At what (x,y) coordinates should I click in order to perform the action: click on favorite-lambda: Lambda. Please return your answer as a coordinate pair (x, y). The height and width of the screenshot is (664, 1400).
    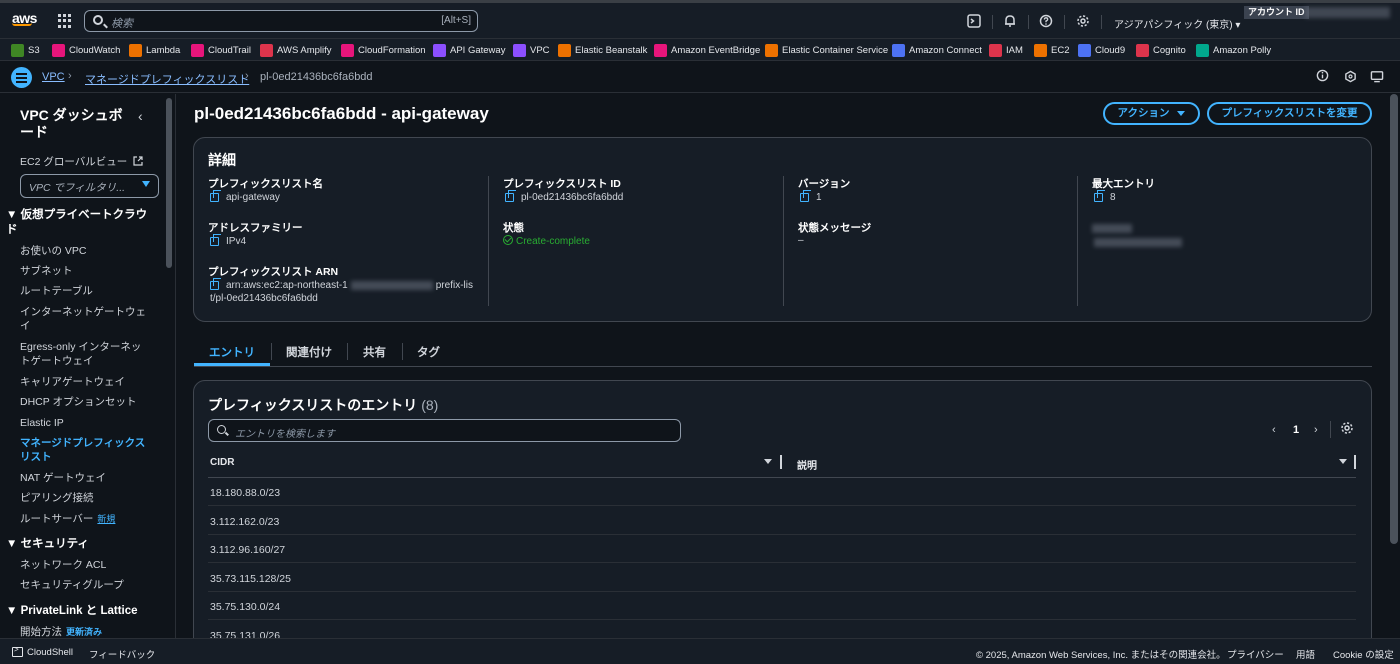
    Looking at the image, I should click on (154, 50).